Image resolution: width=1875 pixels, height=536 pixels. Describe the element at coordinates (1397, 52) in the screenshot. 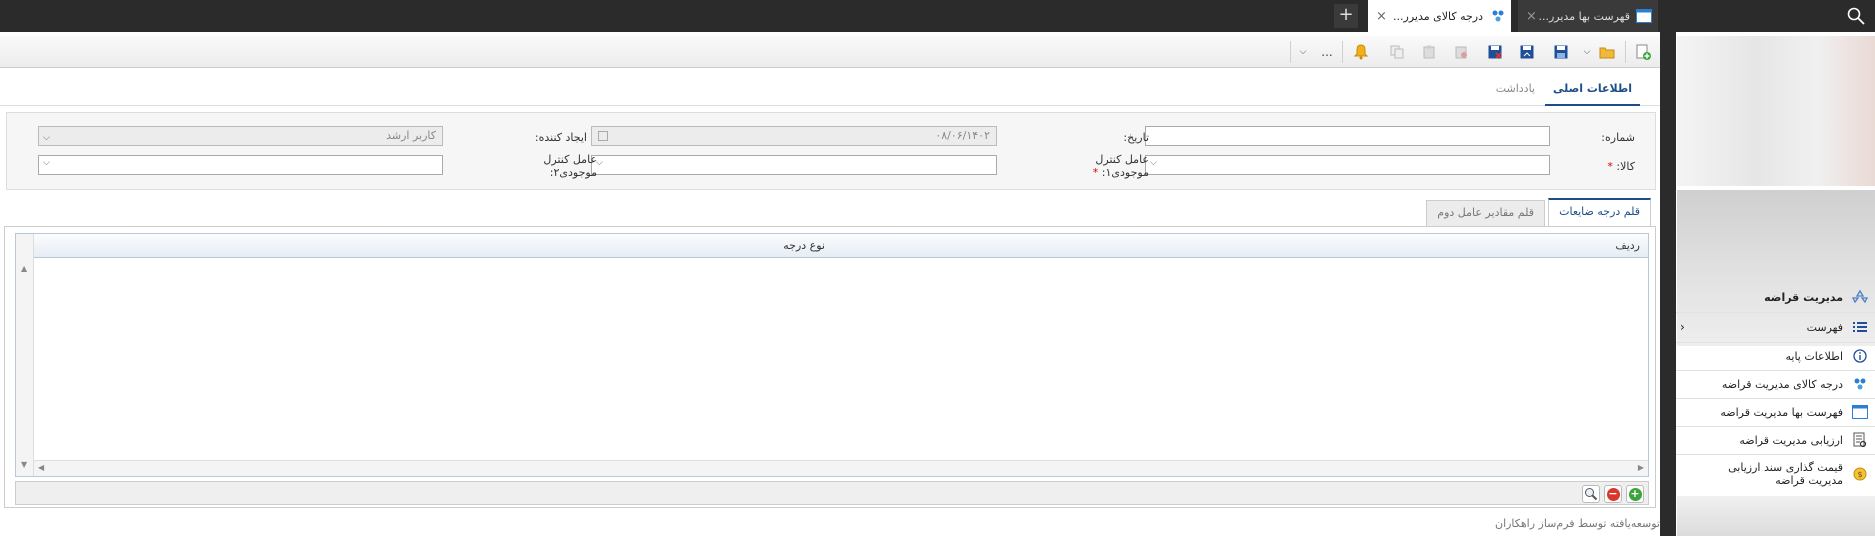

I see `copy-icon` at that location.